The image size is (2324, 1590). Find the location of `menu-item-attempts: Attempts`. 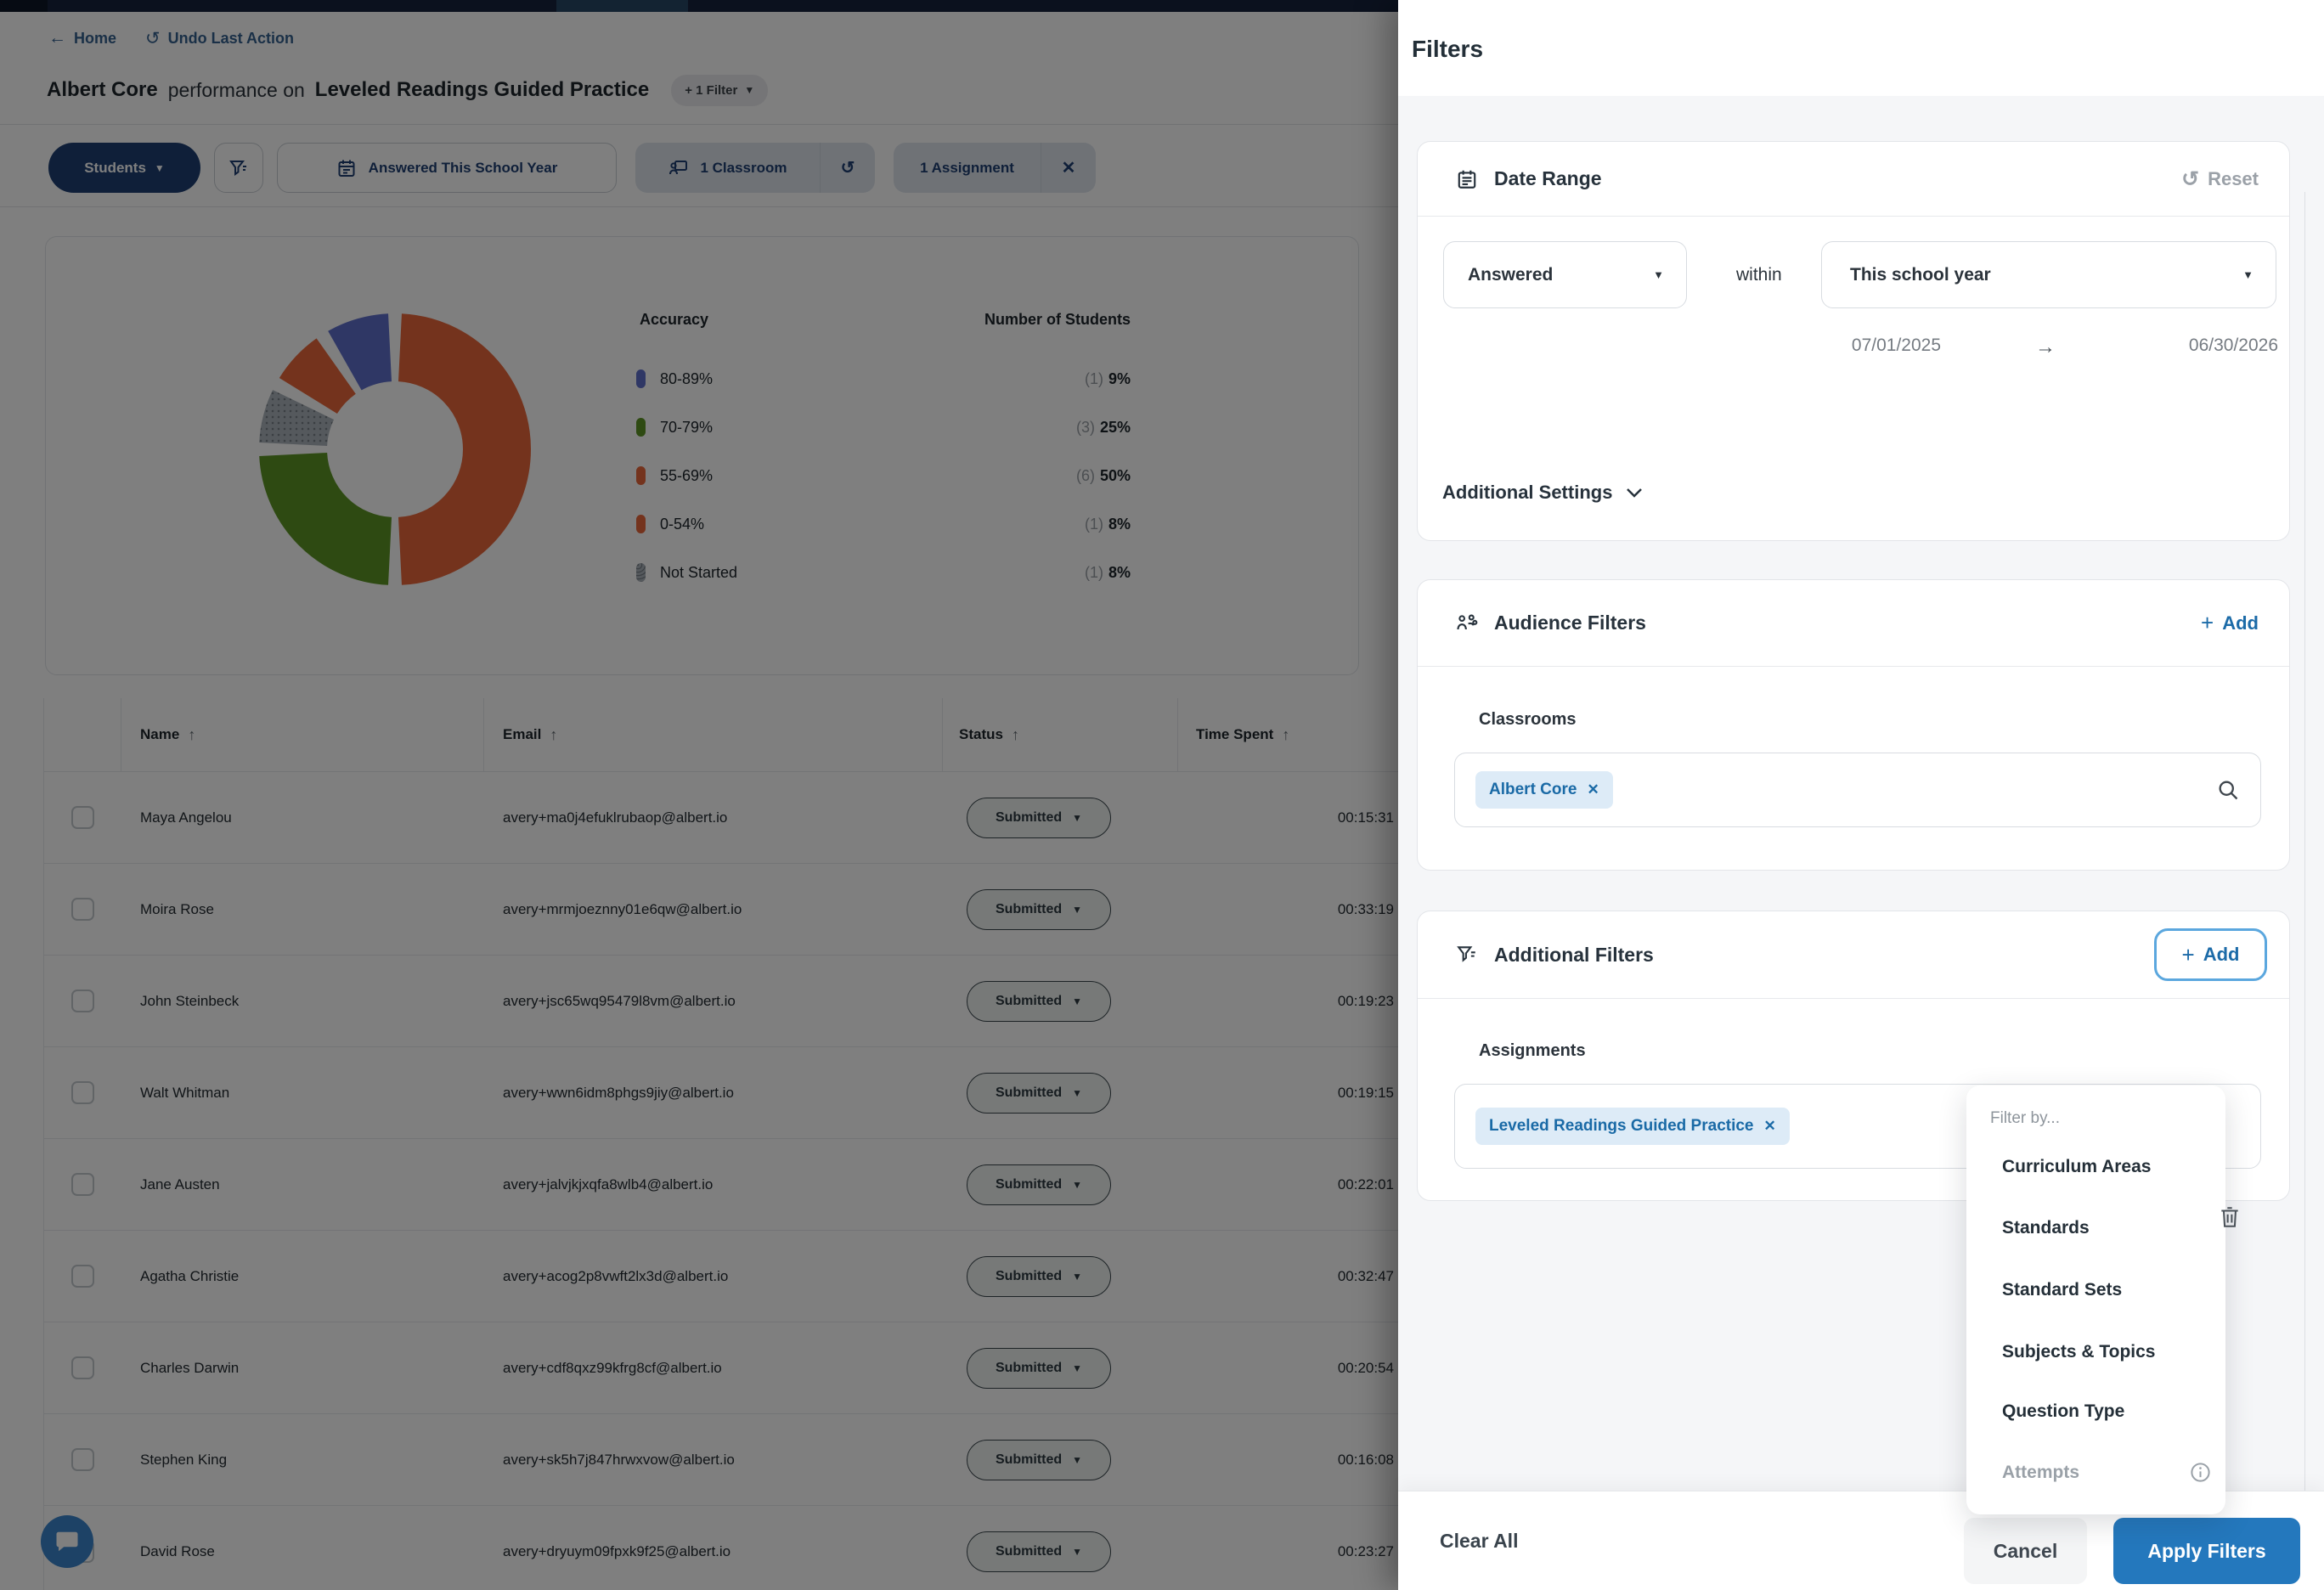

menu-item-attempts: Attempts is located at coordinates (2041, 1472).